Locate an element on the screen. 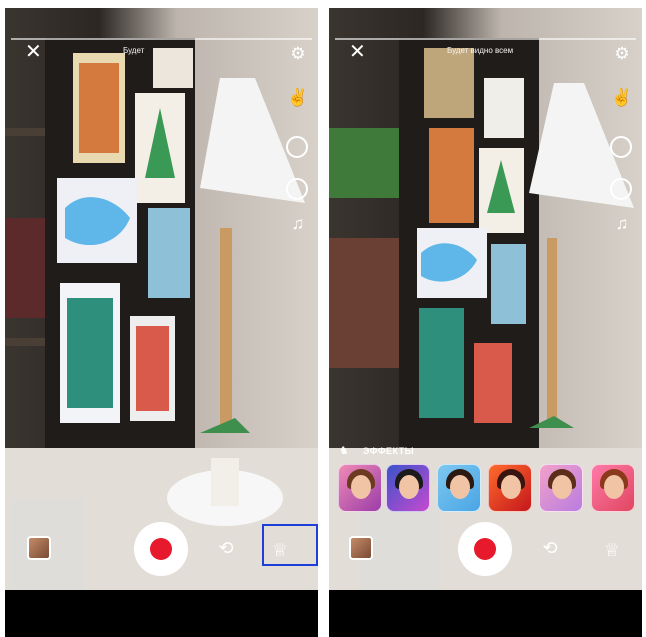 The width and height of the screenshot is (646, 637). effects-title: ЭФФЕКТЫ is located at coordinates (389, 451).